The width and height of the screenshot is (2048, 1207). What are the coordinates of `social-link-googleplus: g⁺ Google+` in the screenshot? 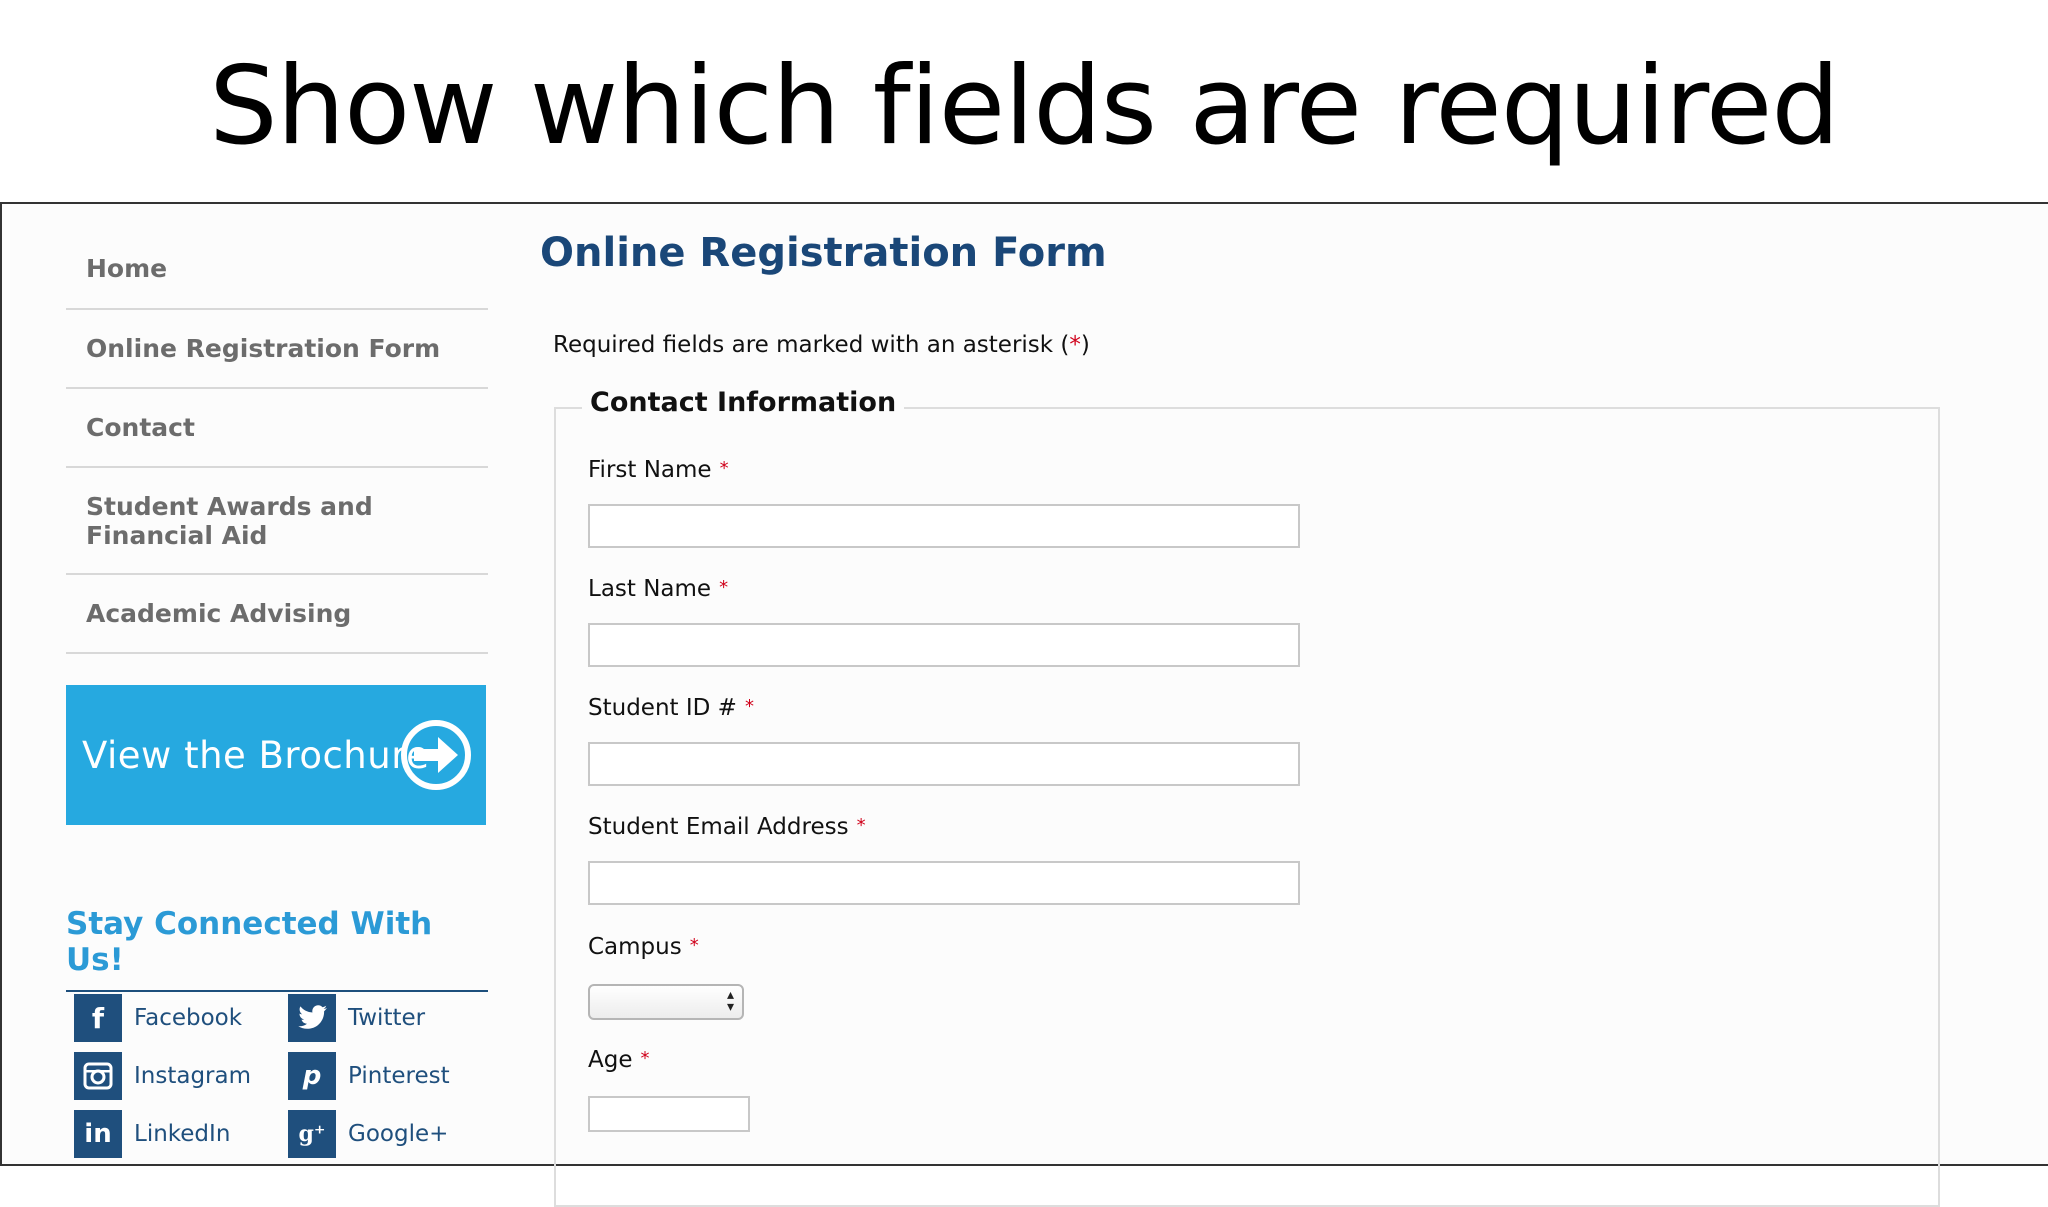 It's located at (368, 1134).